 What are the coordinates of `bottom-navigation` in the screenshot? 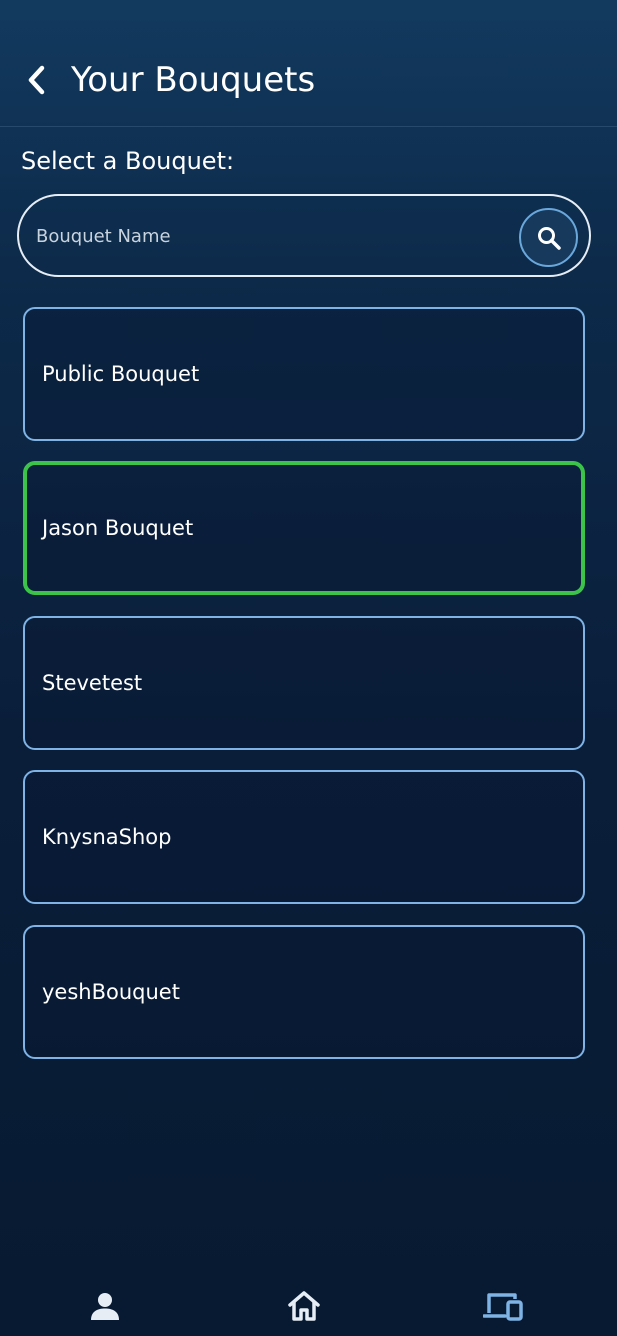 It's located at (308, 1306).